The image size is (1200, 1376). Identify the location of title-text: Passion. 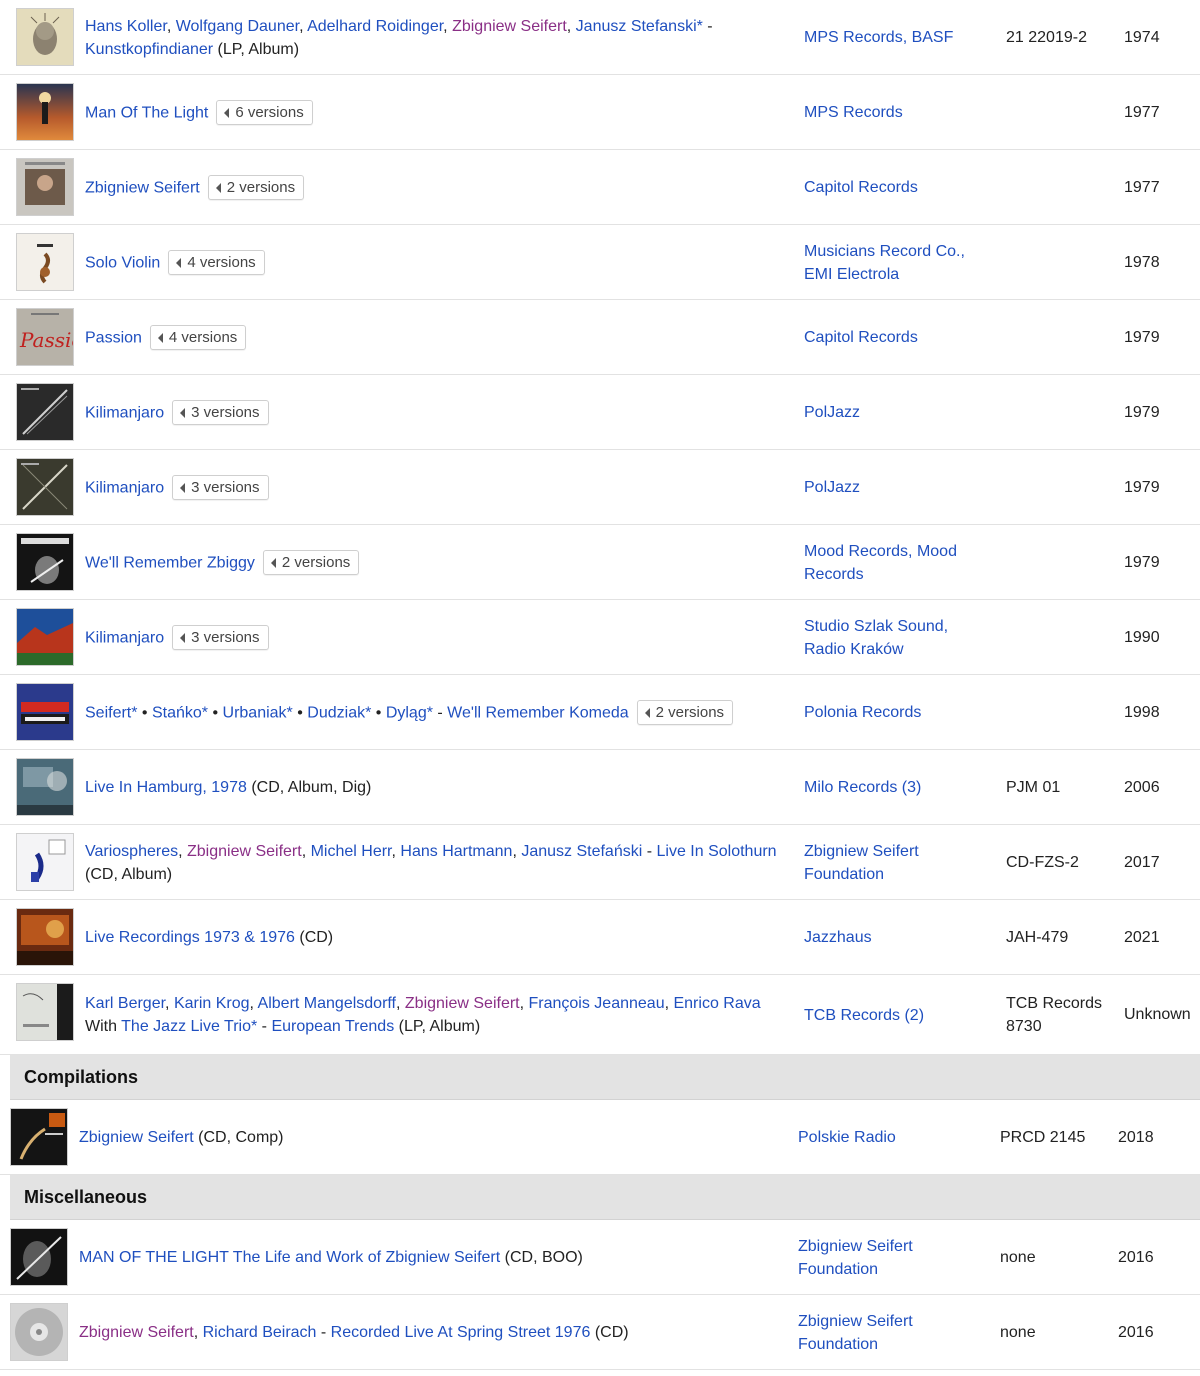
(113, 338).